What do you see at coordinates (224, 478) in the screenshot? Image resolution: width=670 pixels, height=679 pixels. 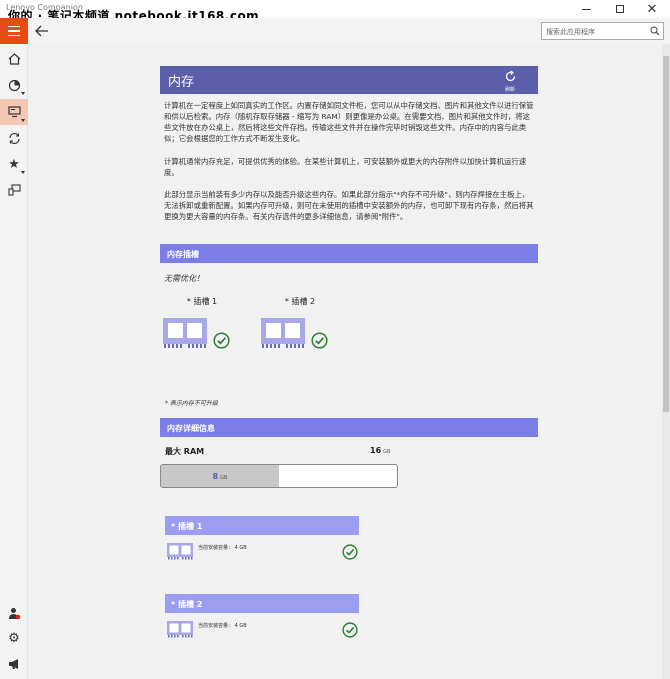 I see `installed-ram-unit: GB` at bounding box center [224, 478].